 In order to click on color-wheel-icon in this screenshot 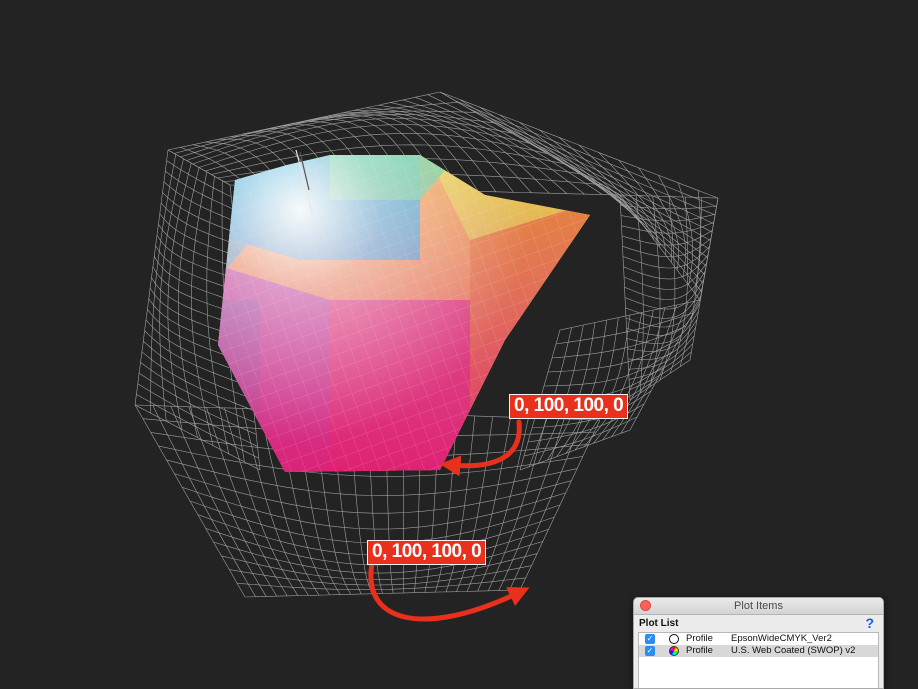, I will do `click(674, 651)`.